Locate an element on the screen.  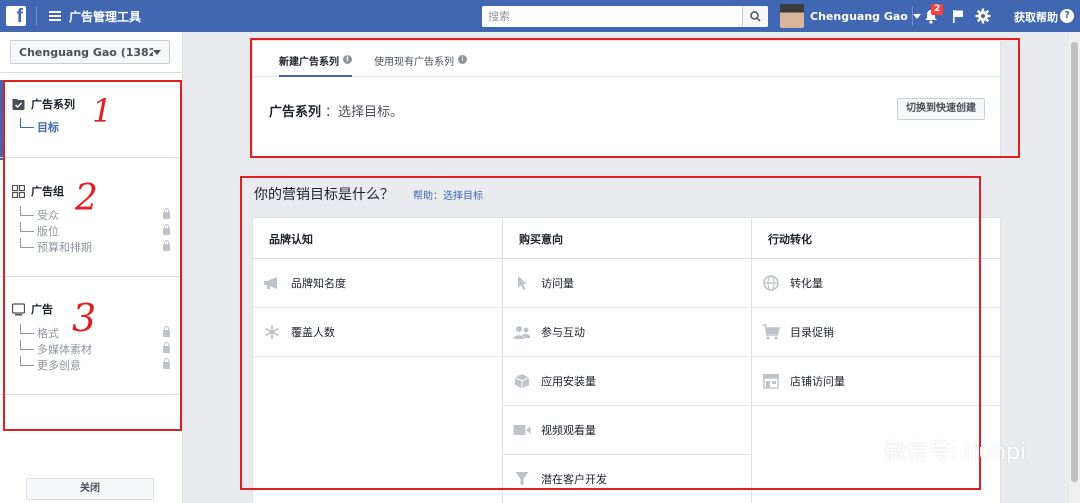
notifications-button: 2 is located at coordinates (933, 14).